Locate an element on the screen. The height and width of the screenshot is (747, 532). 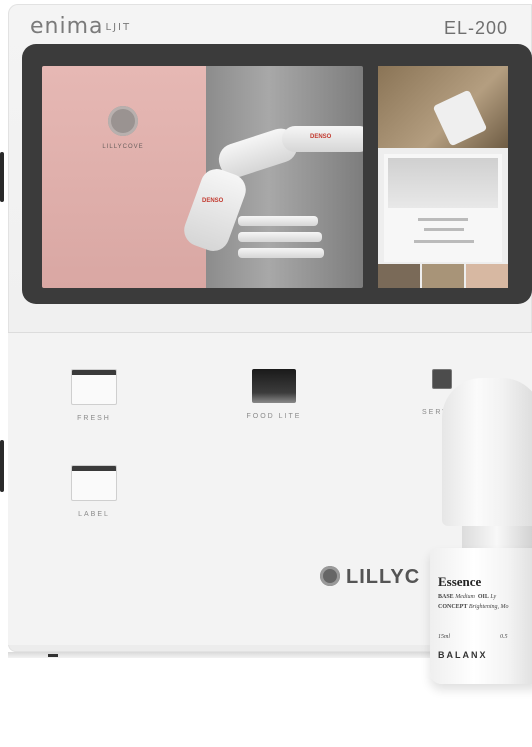
tile-fresh: FRESH is located at coordinates (94, 395).